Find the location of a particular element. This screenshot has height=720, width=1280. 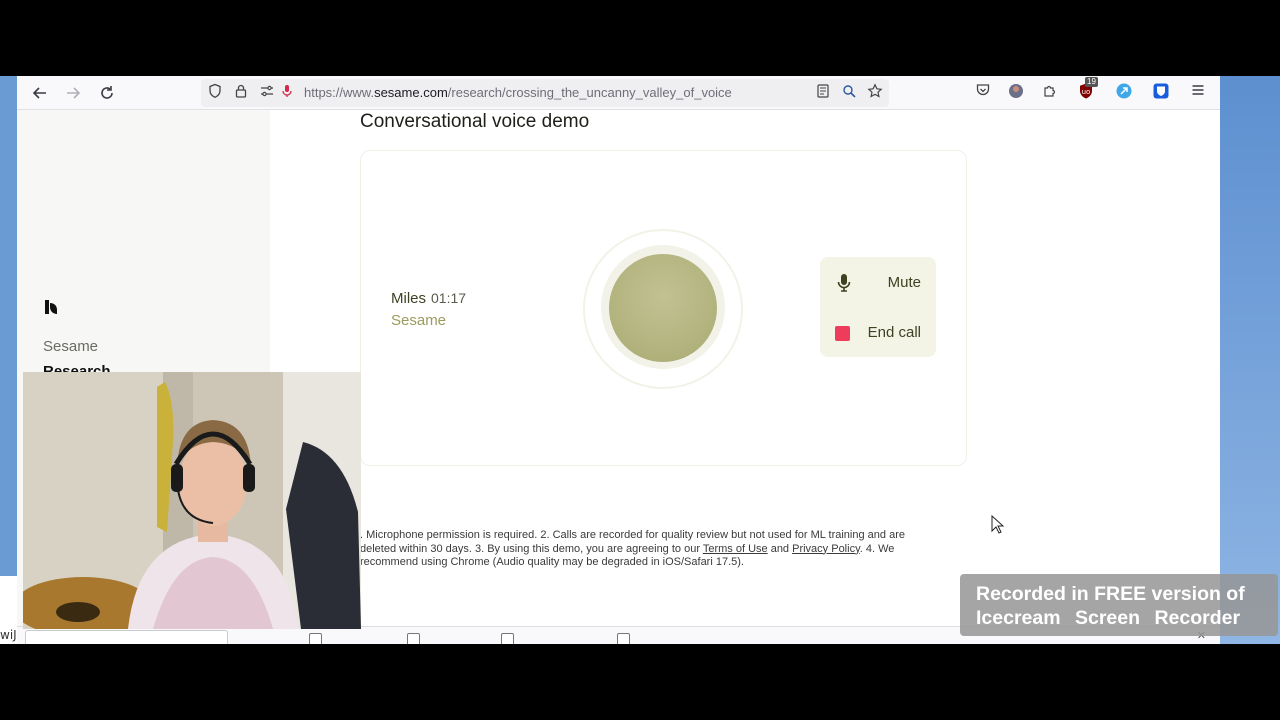

mute-label: Mute is located at coordinates (904, 282).